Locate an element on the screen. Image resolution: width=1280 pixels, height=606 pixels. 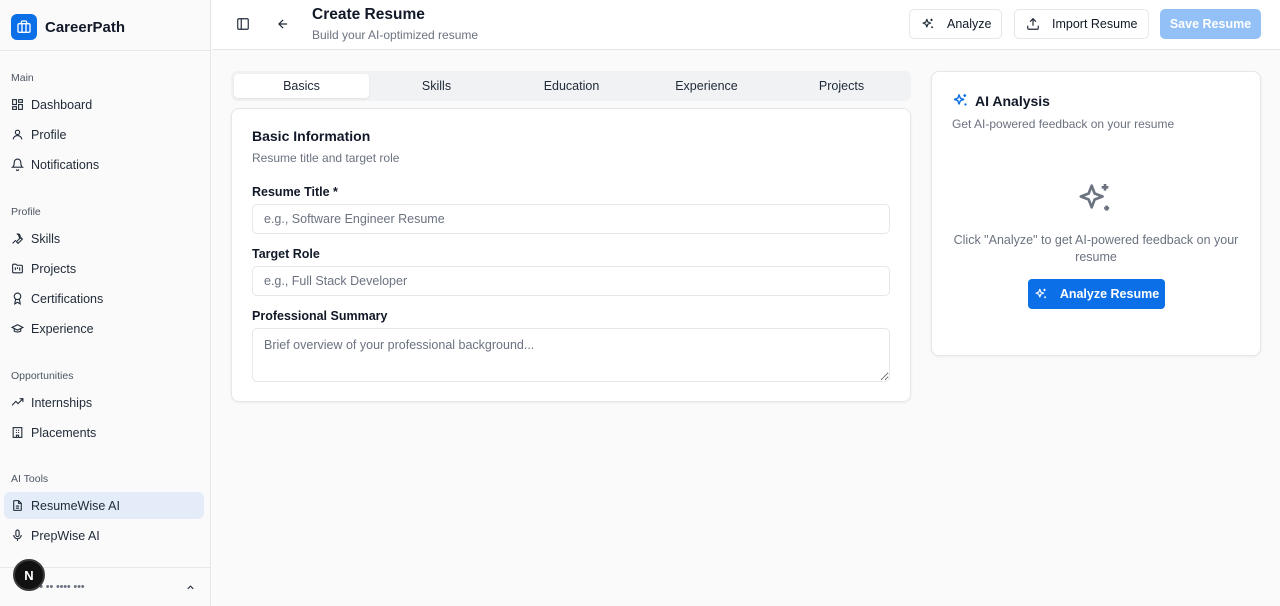
sidebar-item-certifications: Certifications is located at coordinates (104, 298).